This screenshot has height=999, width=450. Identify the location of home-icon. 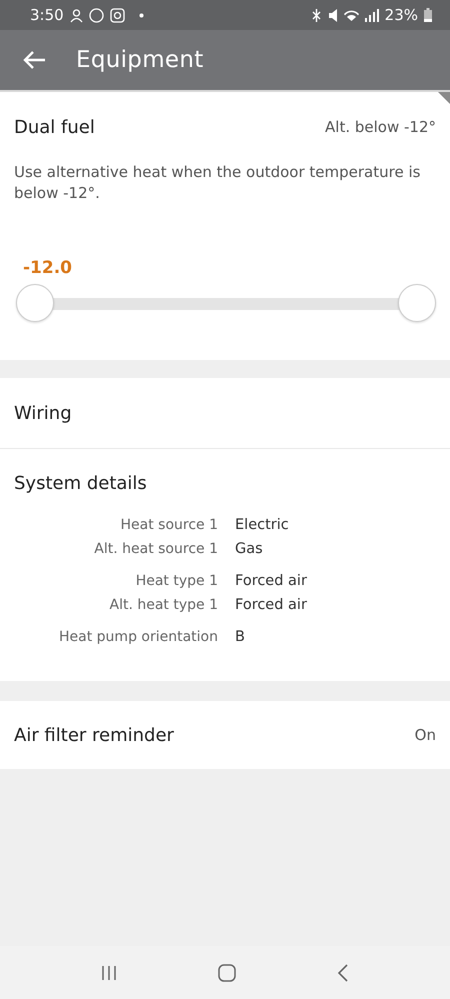
(227, 973).